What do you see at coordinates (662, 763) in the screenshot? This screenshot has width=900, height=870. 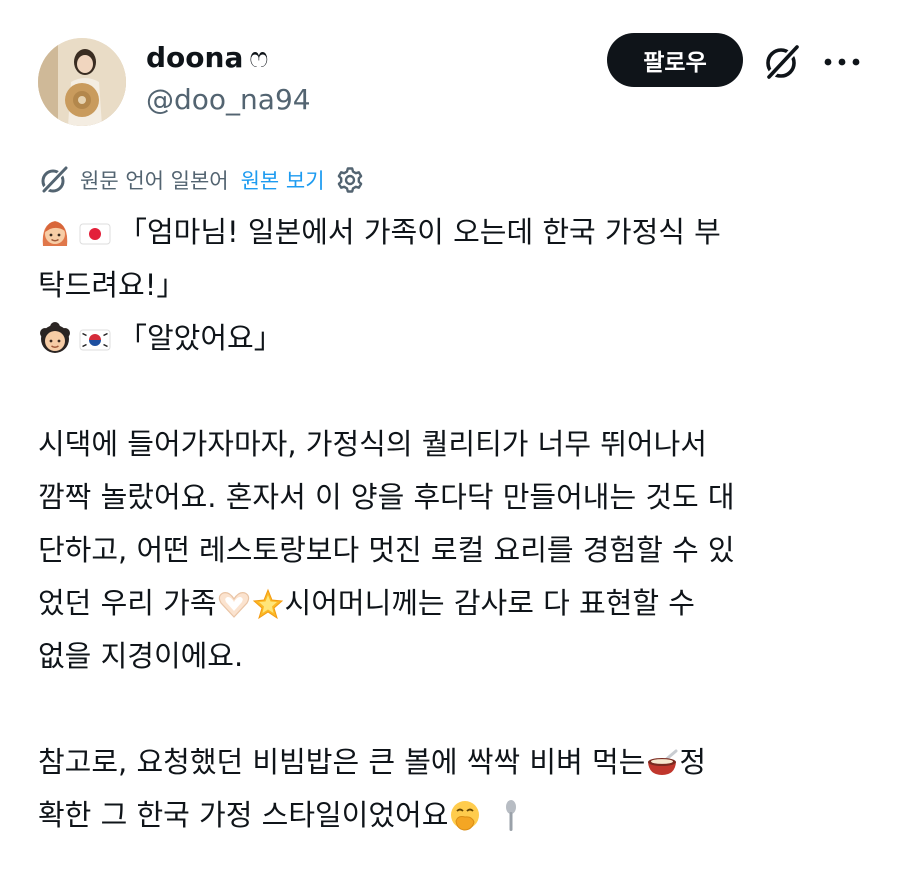 I see `bowl-with-spoon-emoji` at bounding box center [662, 763].